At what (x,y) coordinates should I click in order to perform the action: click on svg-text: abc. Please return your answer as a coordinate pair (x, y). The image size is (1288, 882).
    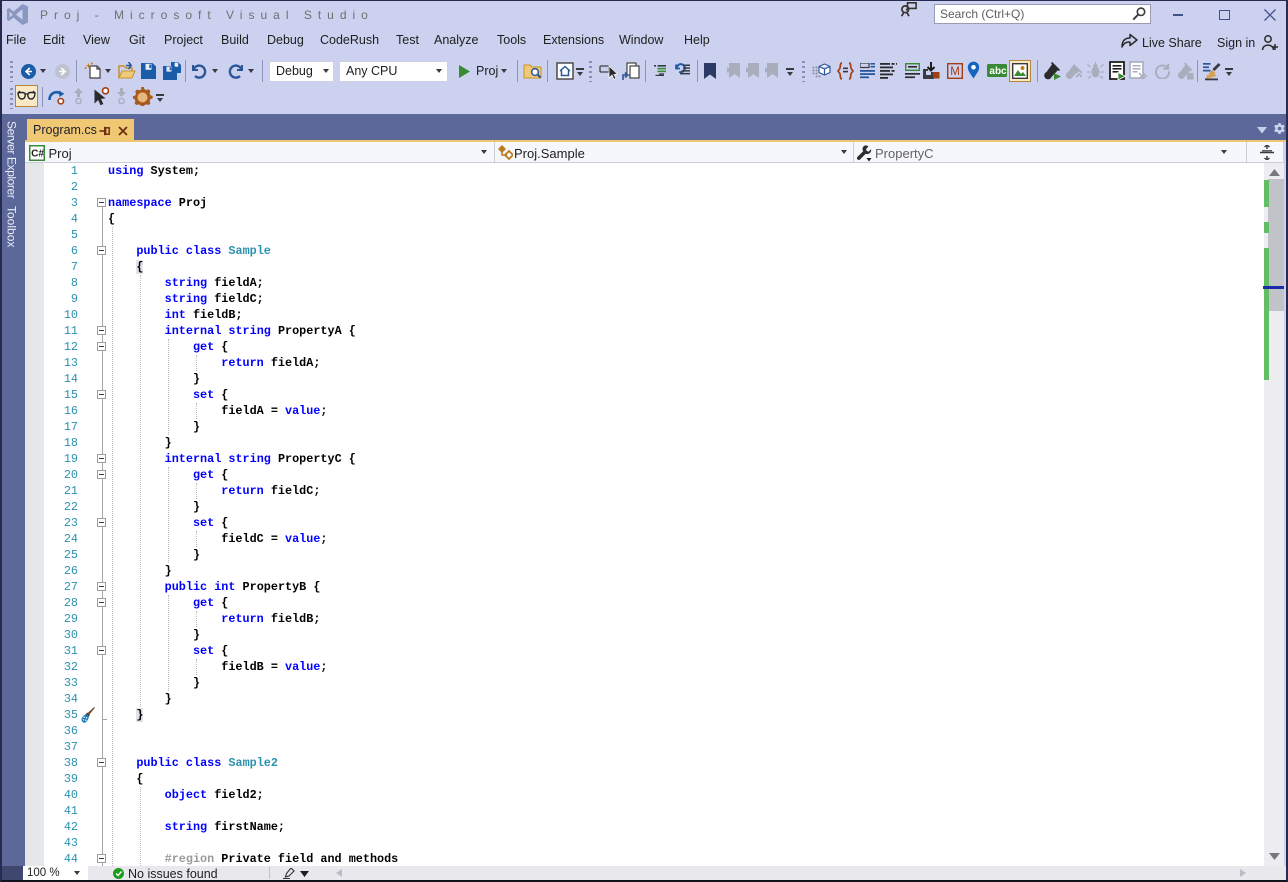
    Looking at the image, I should click on (998, 71).